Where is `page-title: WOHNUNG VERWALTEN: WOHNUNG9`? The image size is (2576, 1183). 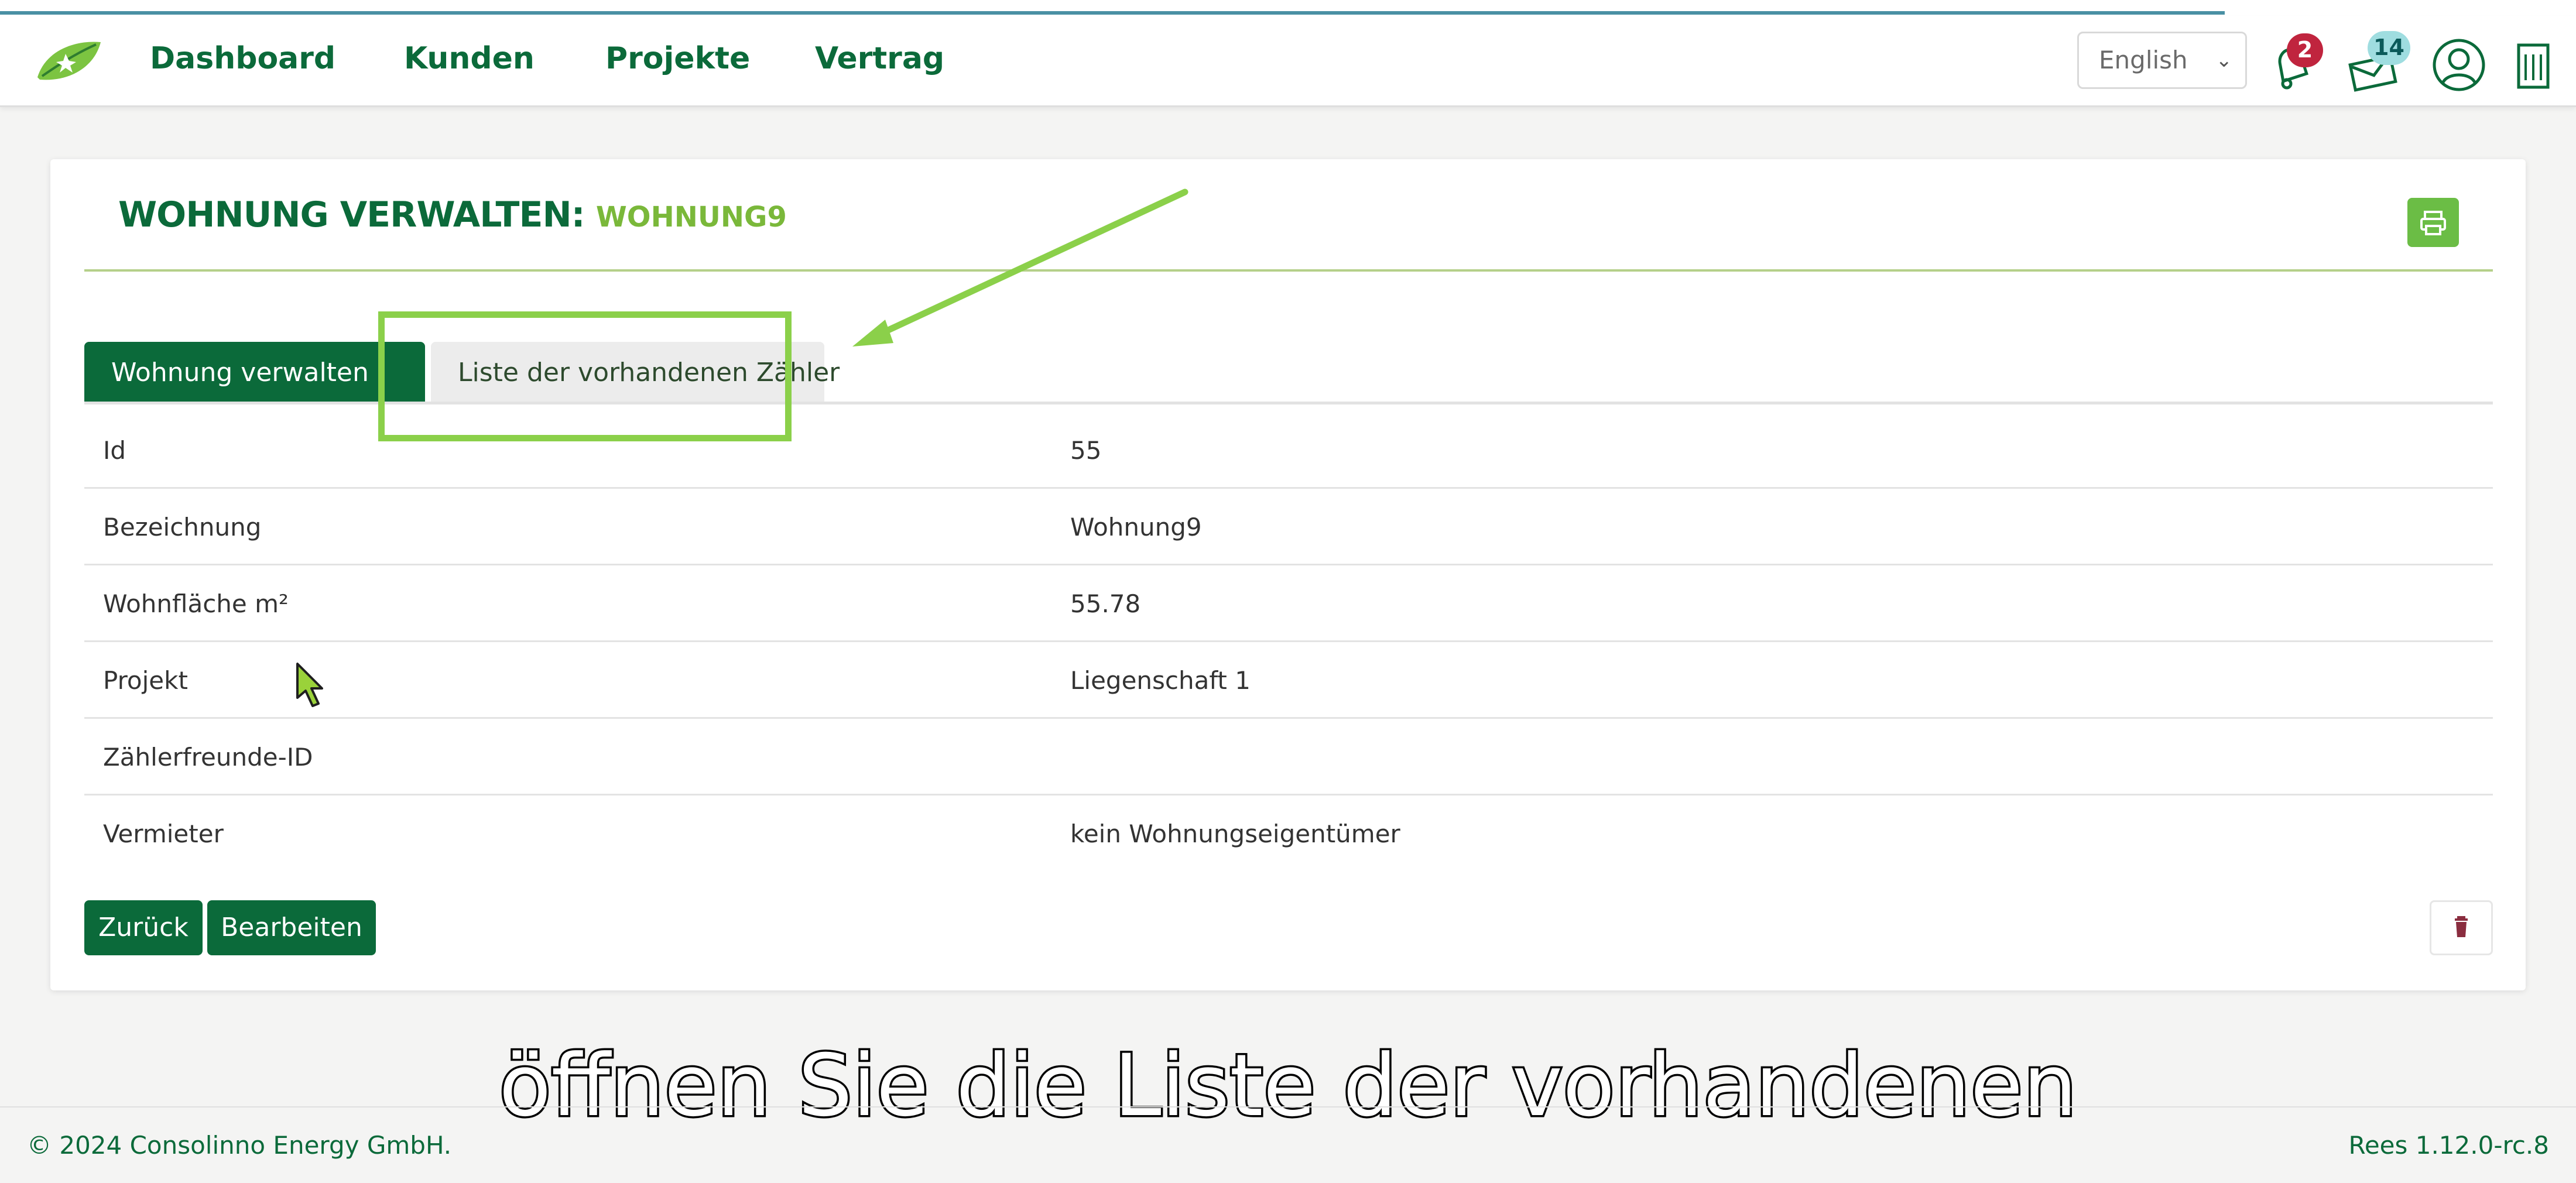 page-title: WOHNUNG VERWALTEN: WOHNUNG9 is located at coordinates (452, 215).